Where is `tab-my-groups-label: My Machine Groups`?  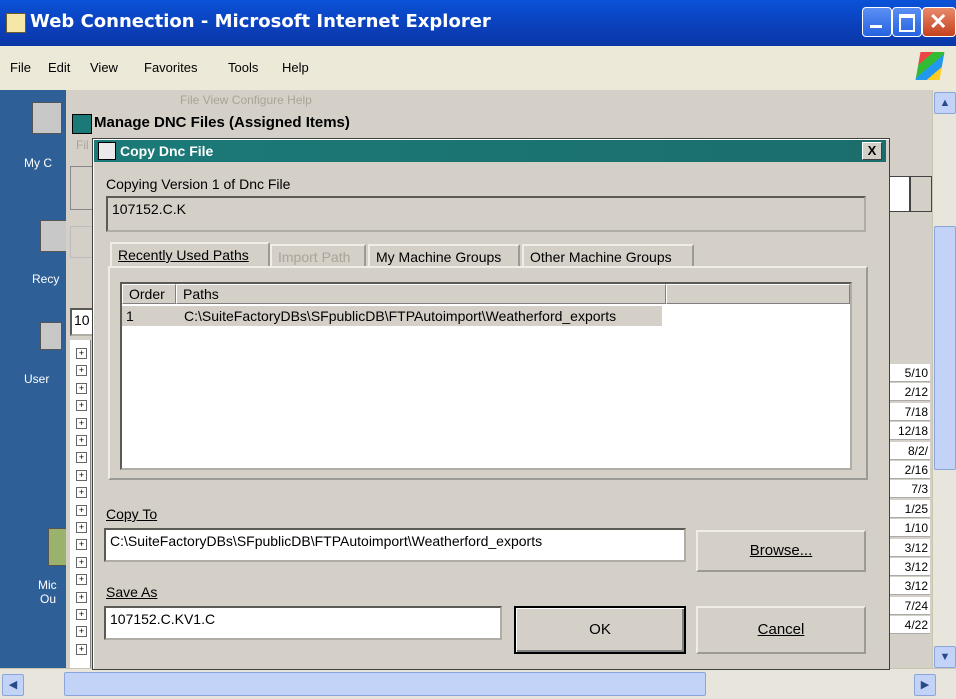
tab-my-groups-label: My Machine Groups is located at coordinates (439, 257).